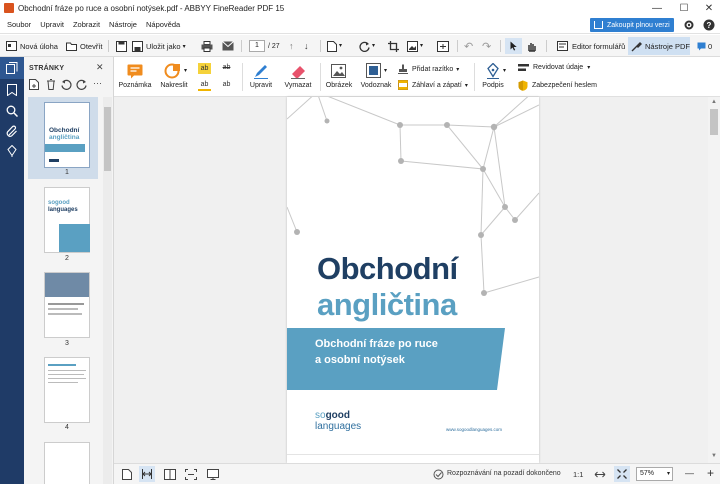 Image resolution: width=720 pixels, height=484 pixels. What do you see at coordinates (207, 46) in the screenshot?
I see `print-icon` at bounding box center [207, 46].